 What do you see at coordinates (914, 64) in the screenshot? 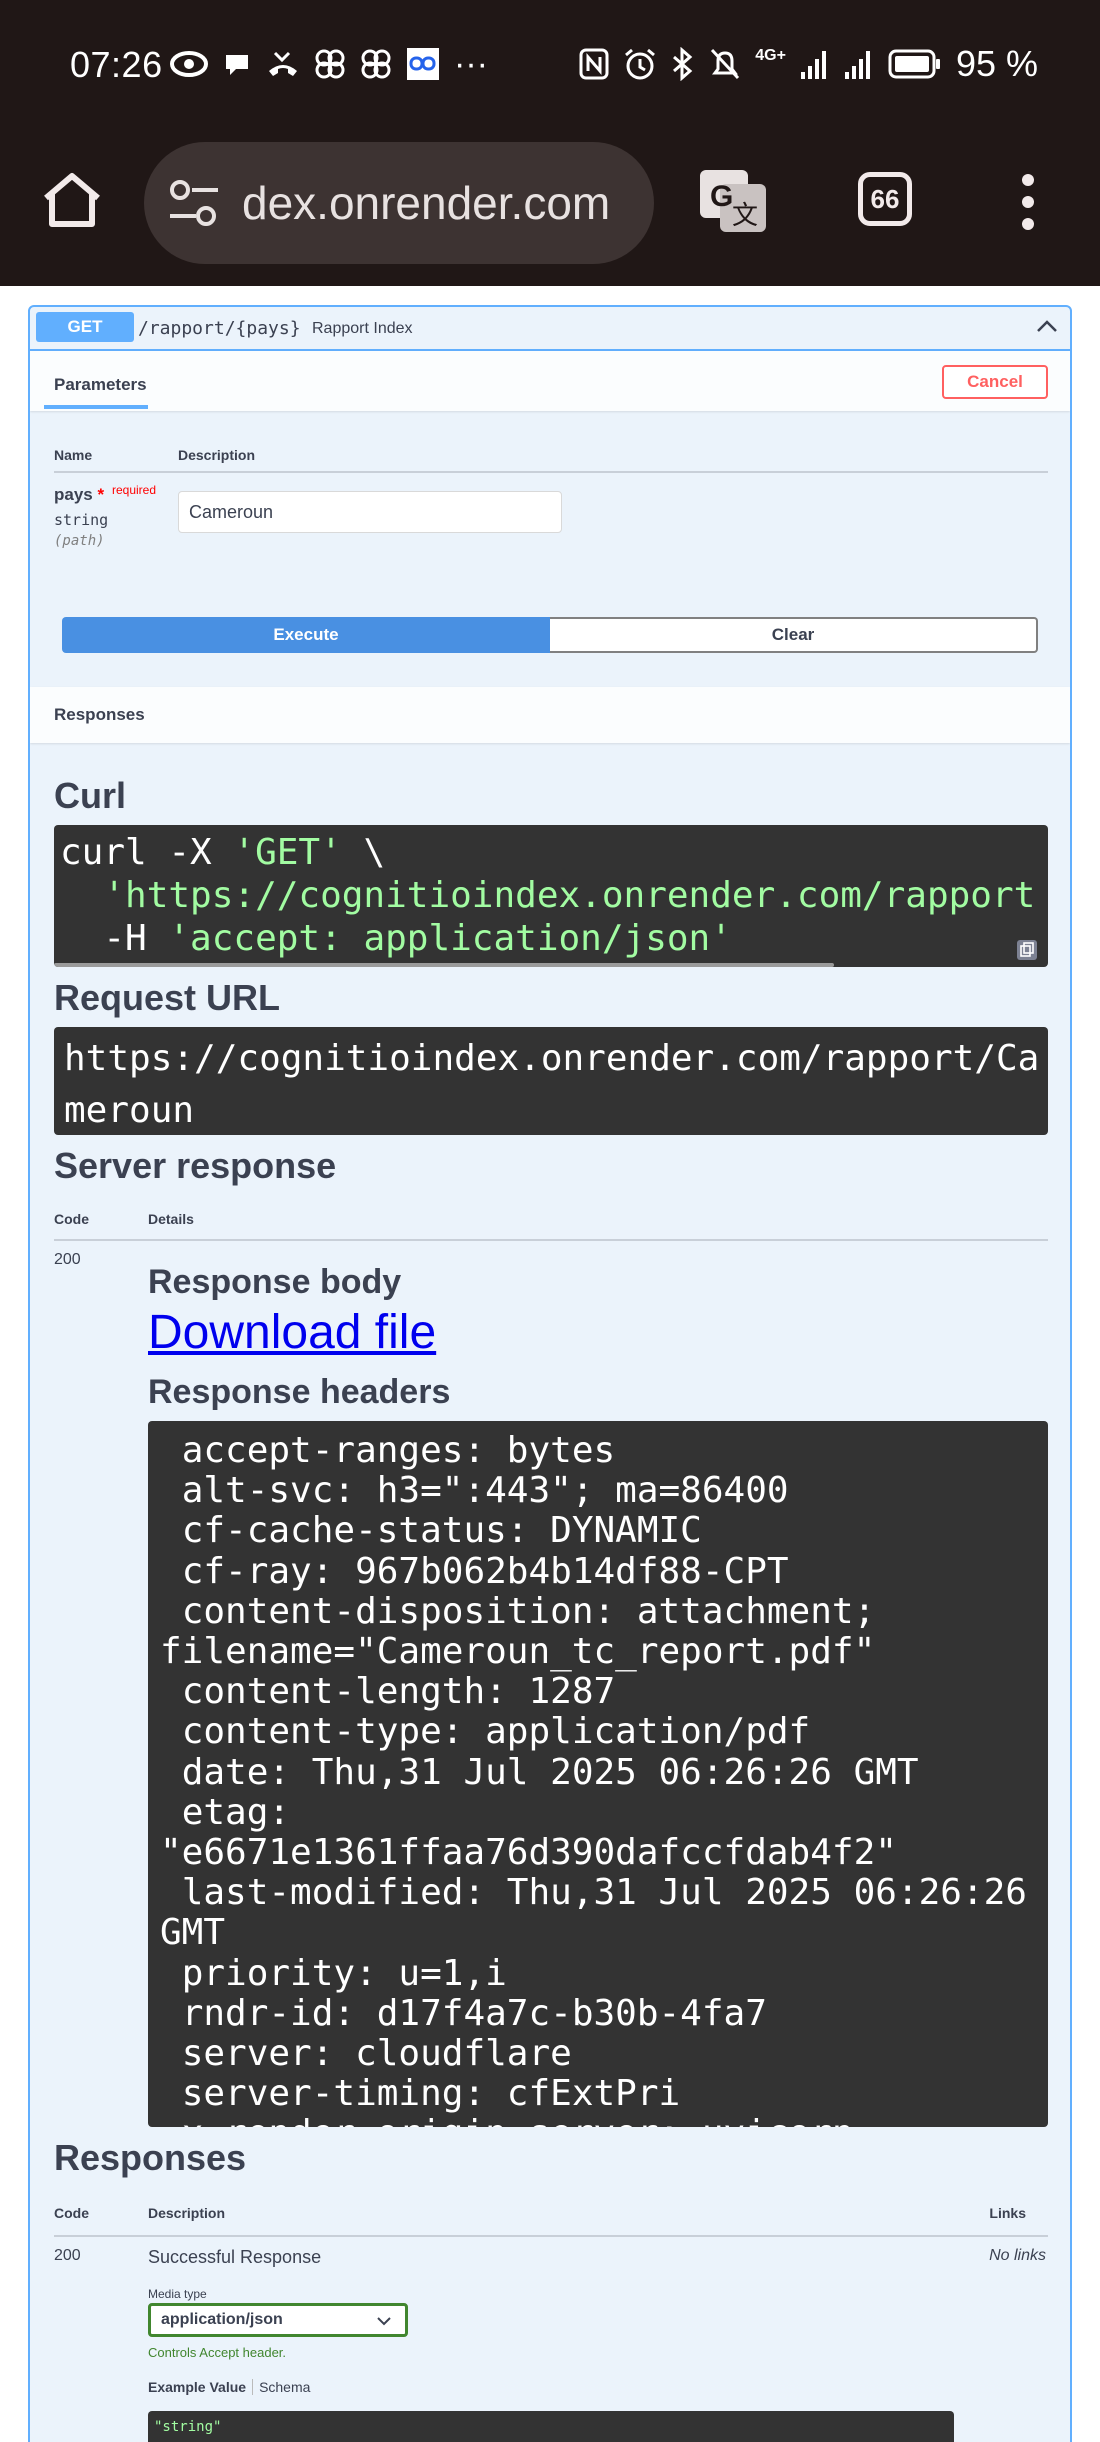
I see `battery-icon` at bounding box center [914, 64].